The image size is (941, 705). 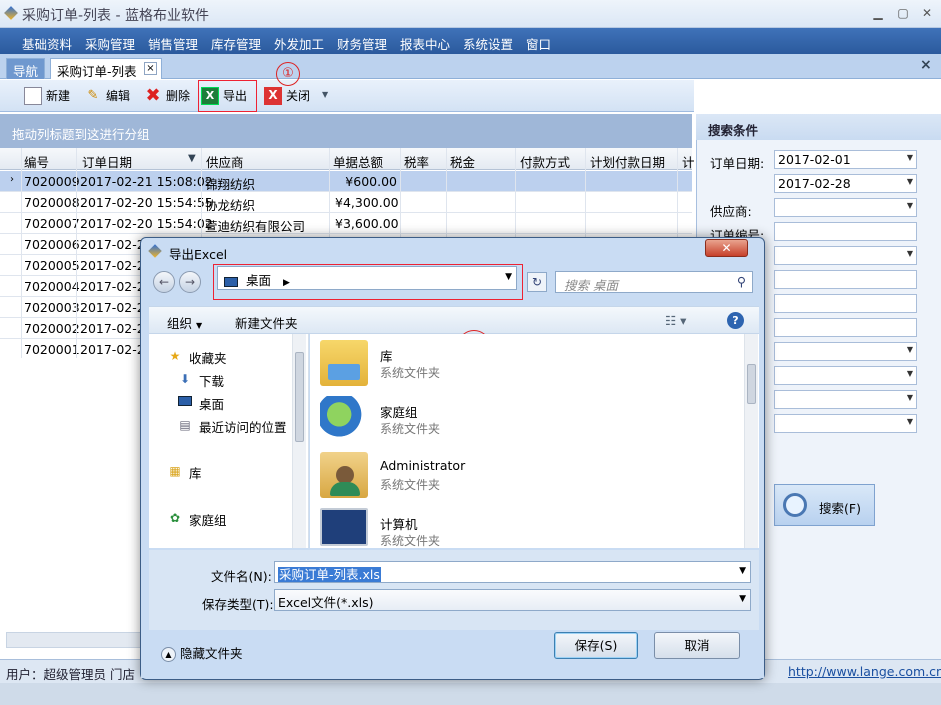 What do you see at coordinates (185, 379) in the screenshot?
I see `download-icon: ⬇` at bounding box center [185, 379].